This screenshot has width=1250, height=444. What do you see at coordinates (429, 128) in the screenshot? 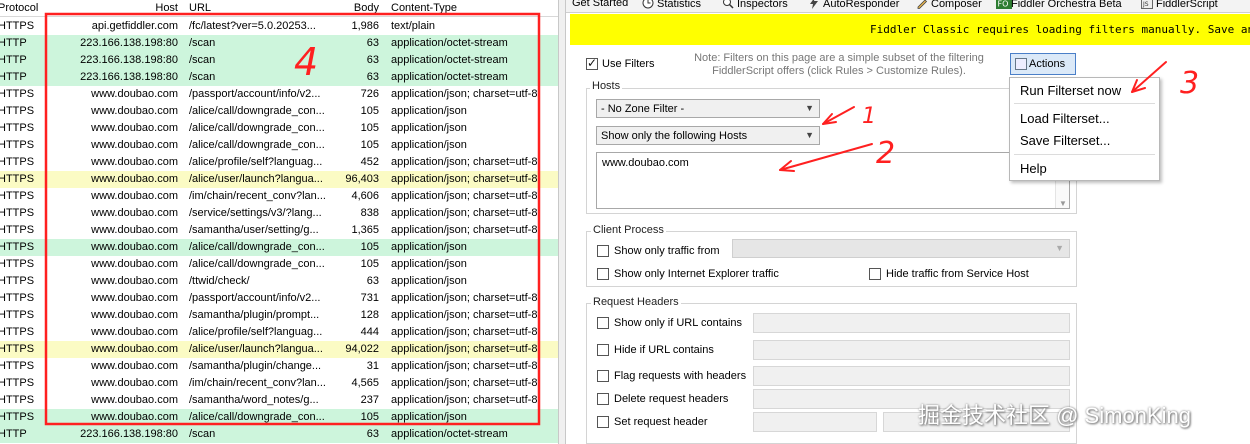
I see `session-content-type: application/json` at bounding box center [429, 128].